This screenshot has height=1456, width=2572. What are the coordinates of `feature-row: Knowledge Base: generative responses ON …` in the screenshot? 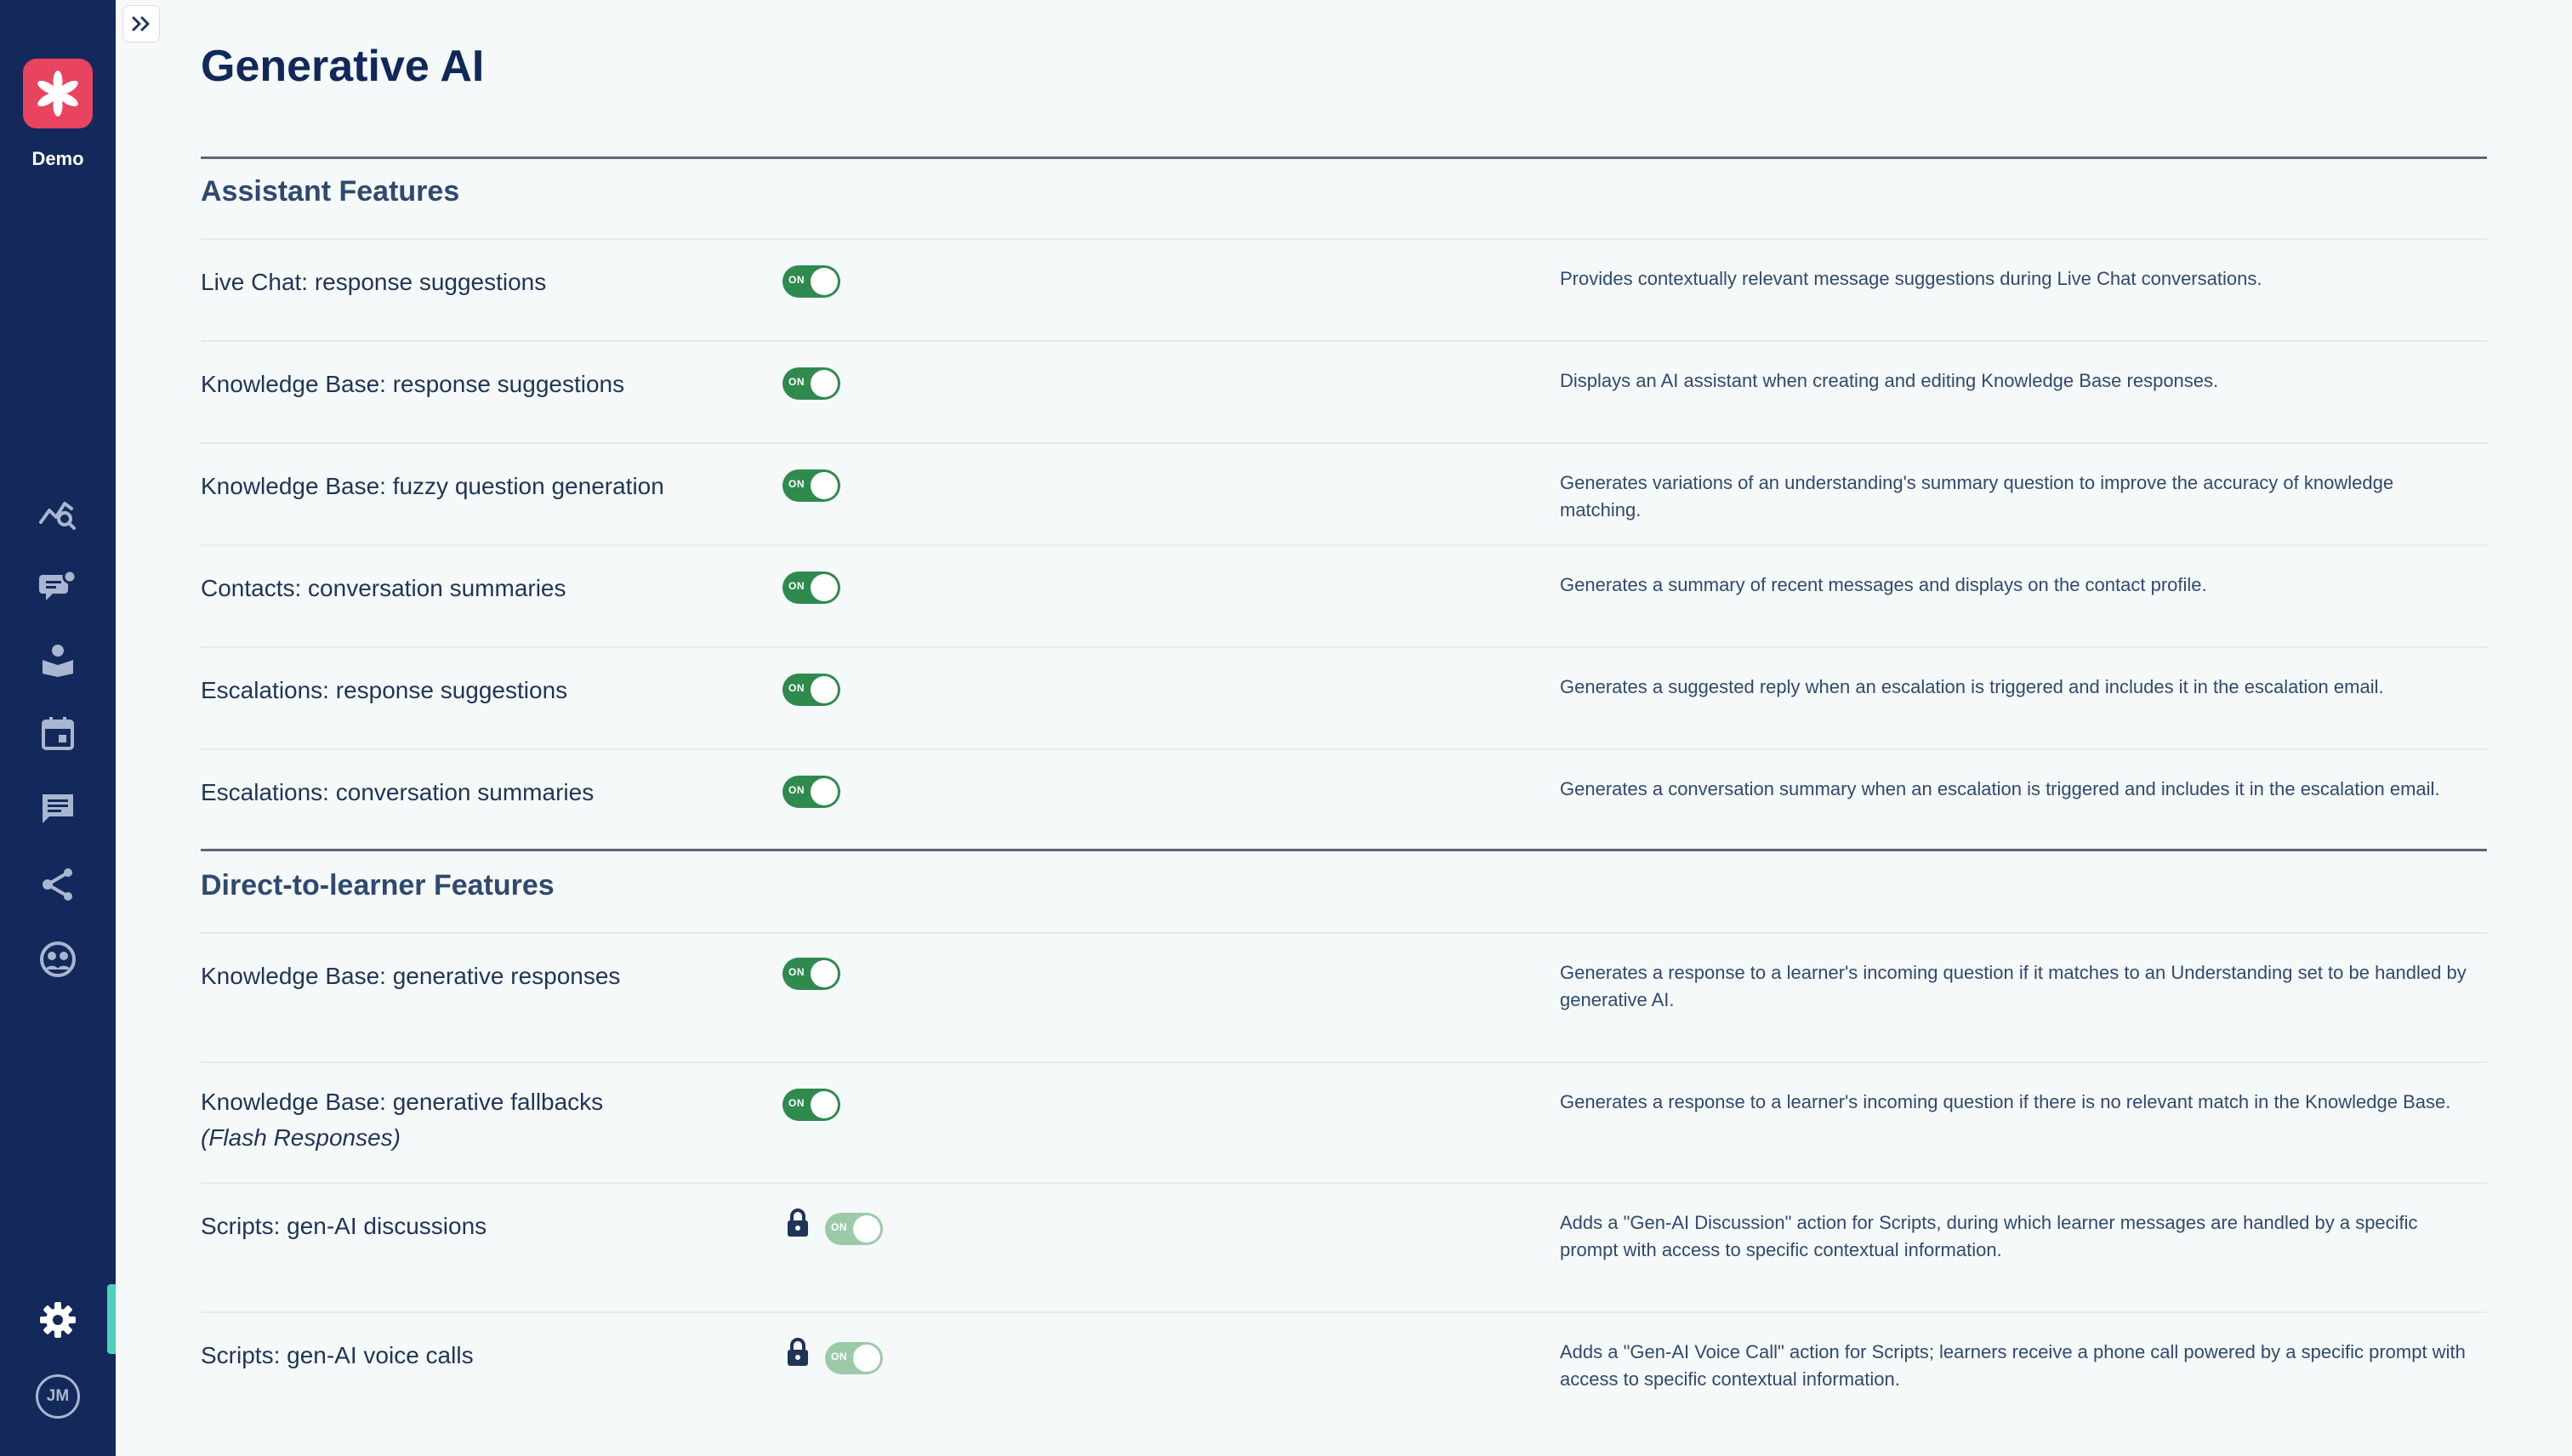 It's located at (1344, 997).